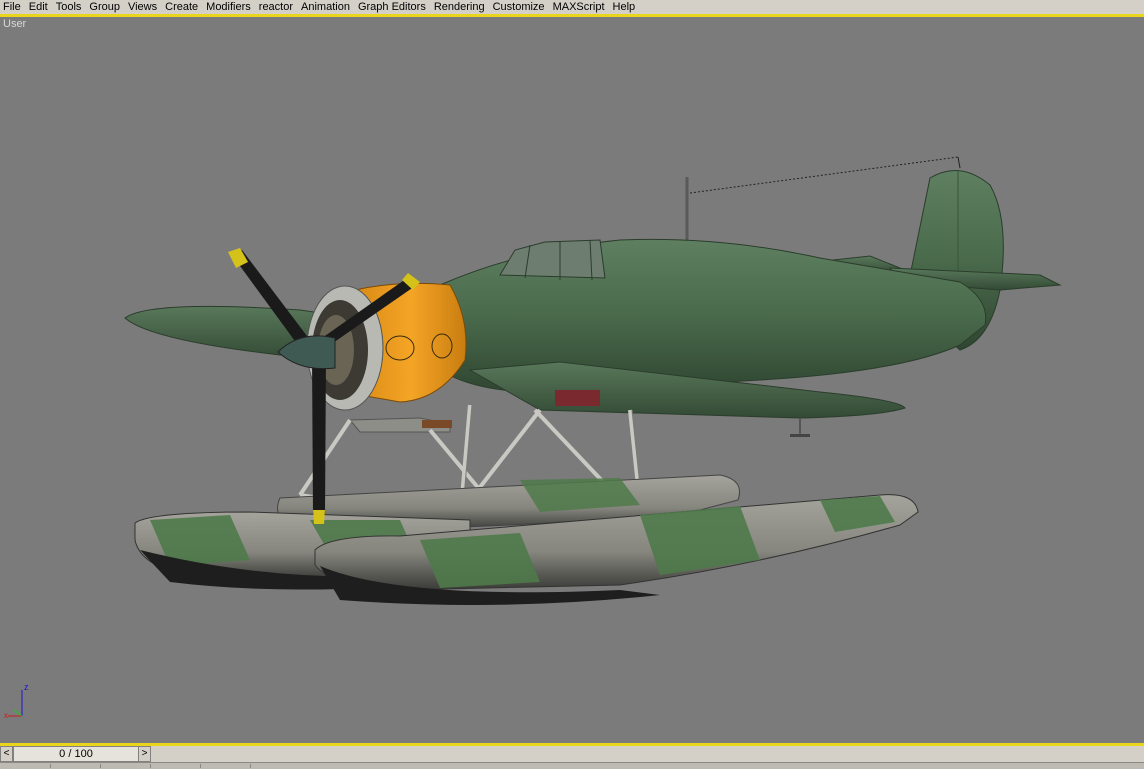  What do you see at coordinates (26, 687) in the screenshot?
I see `axis-z-label: z` at bounding box center [26, 687].